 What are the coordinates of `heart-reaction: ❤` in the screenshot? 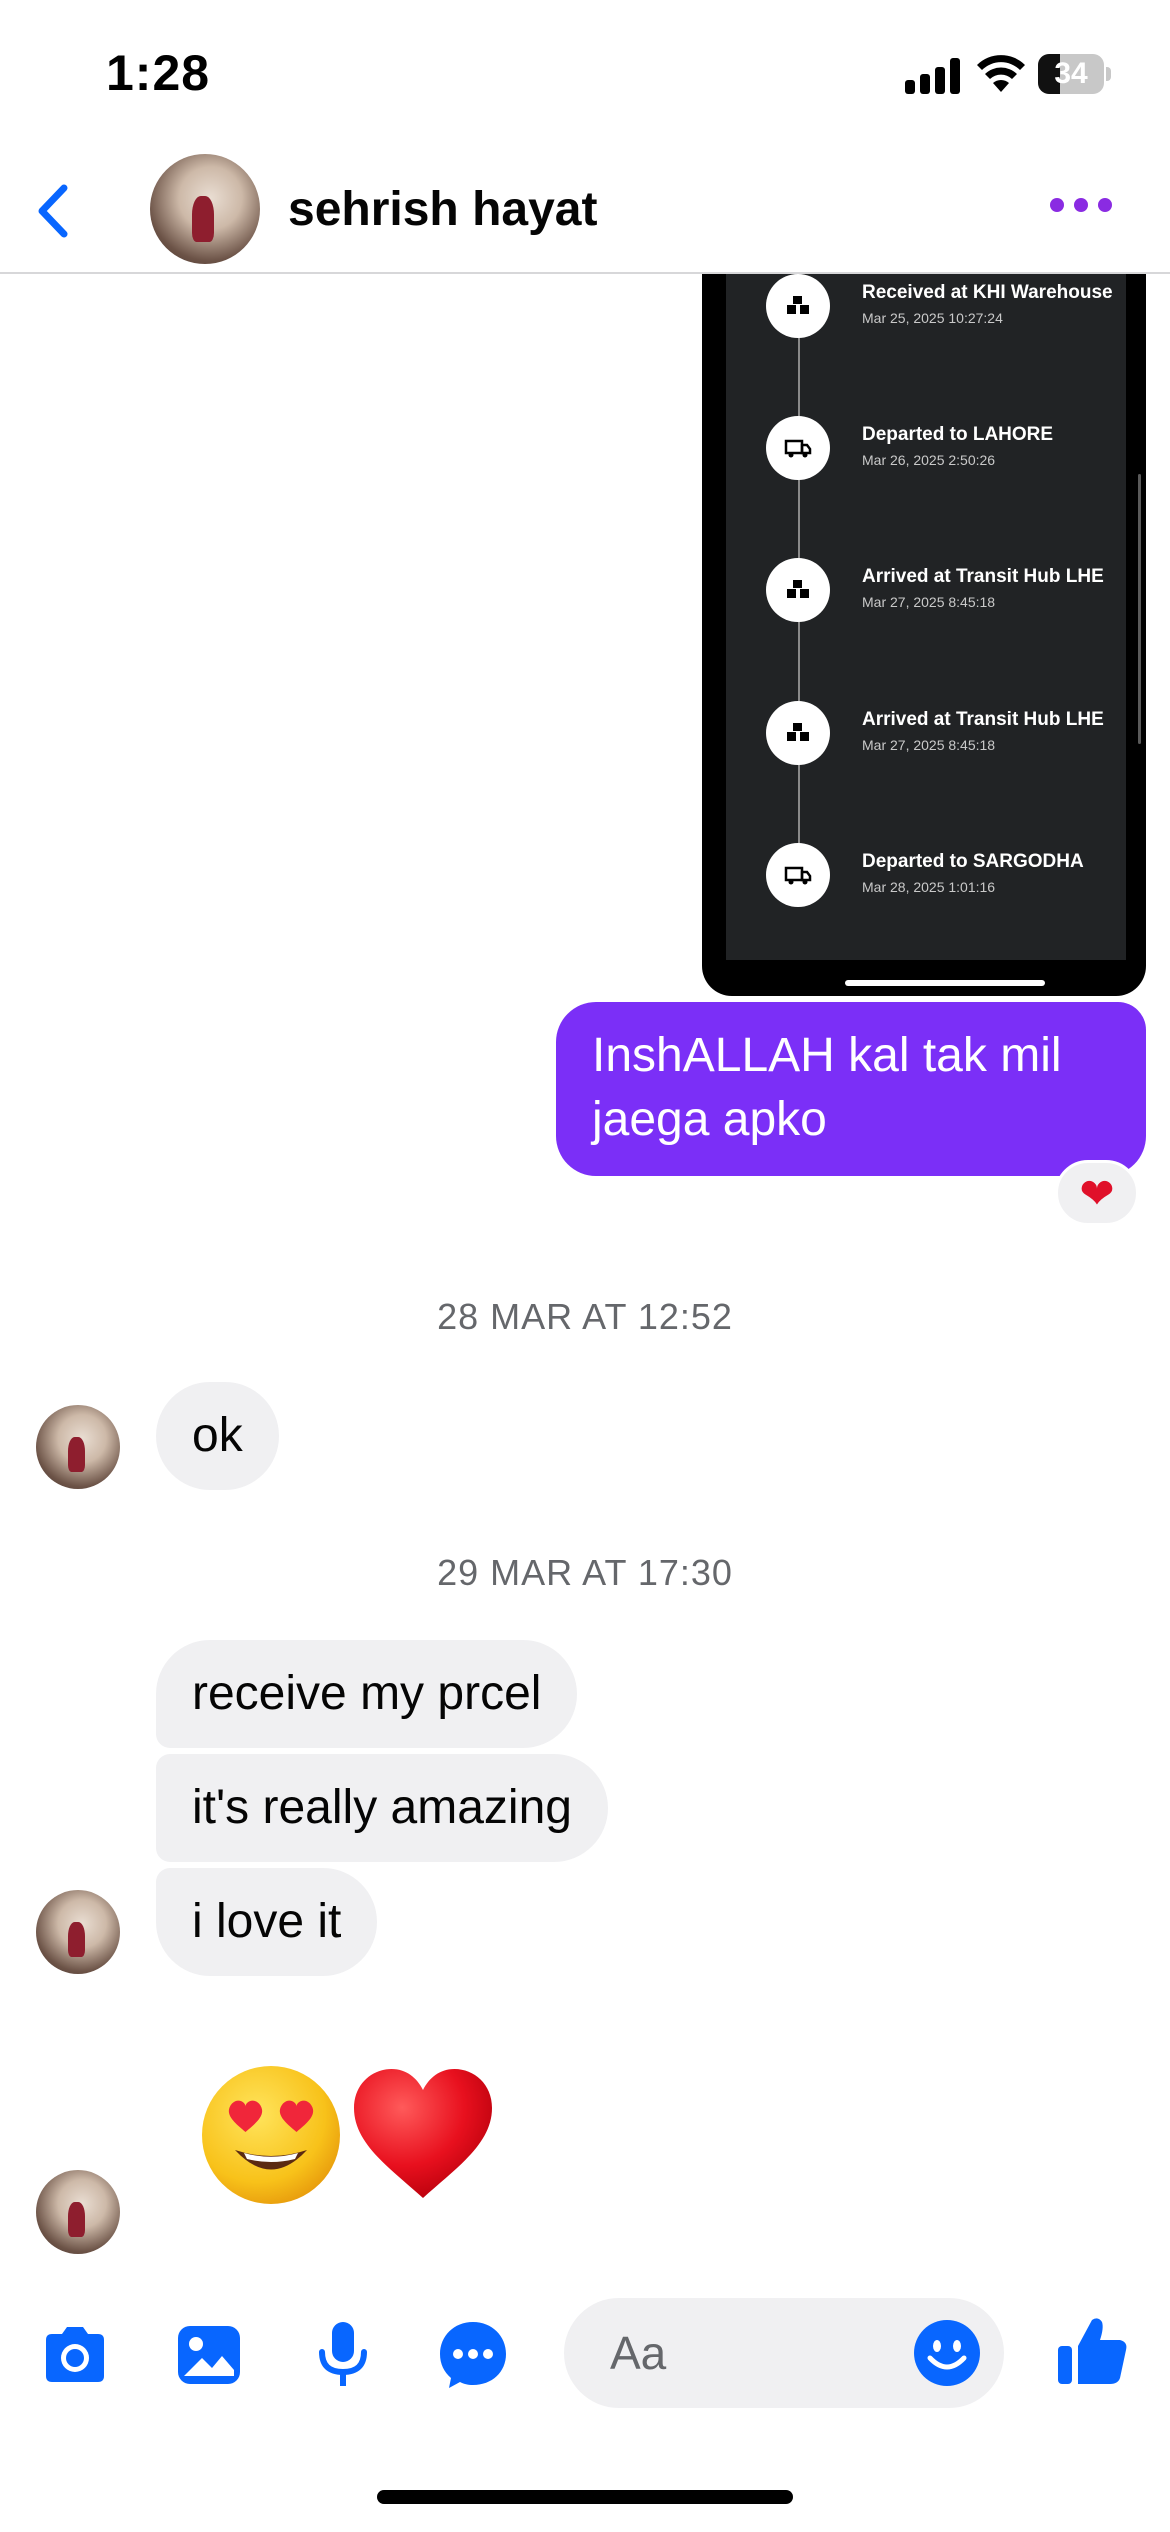 It's located at (1097, 1193).